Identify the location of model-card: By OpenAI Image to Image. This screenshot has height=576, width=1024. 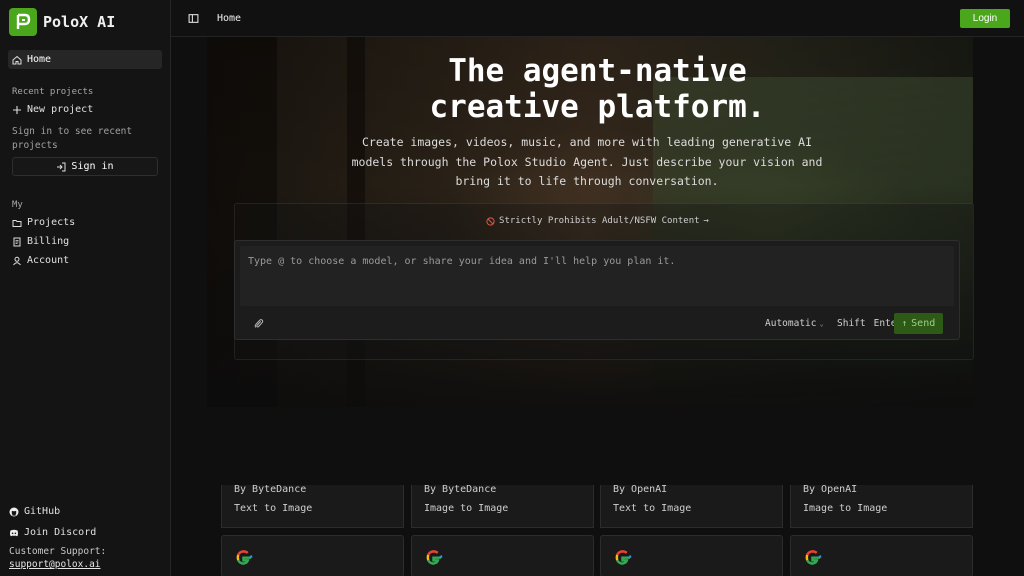
(881, 506).